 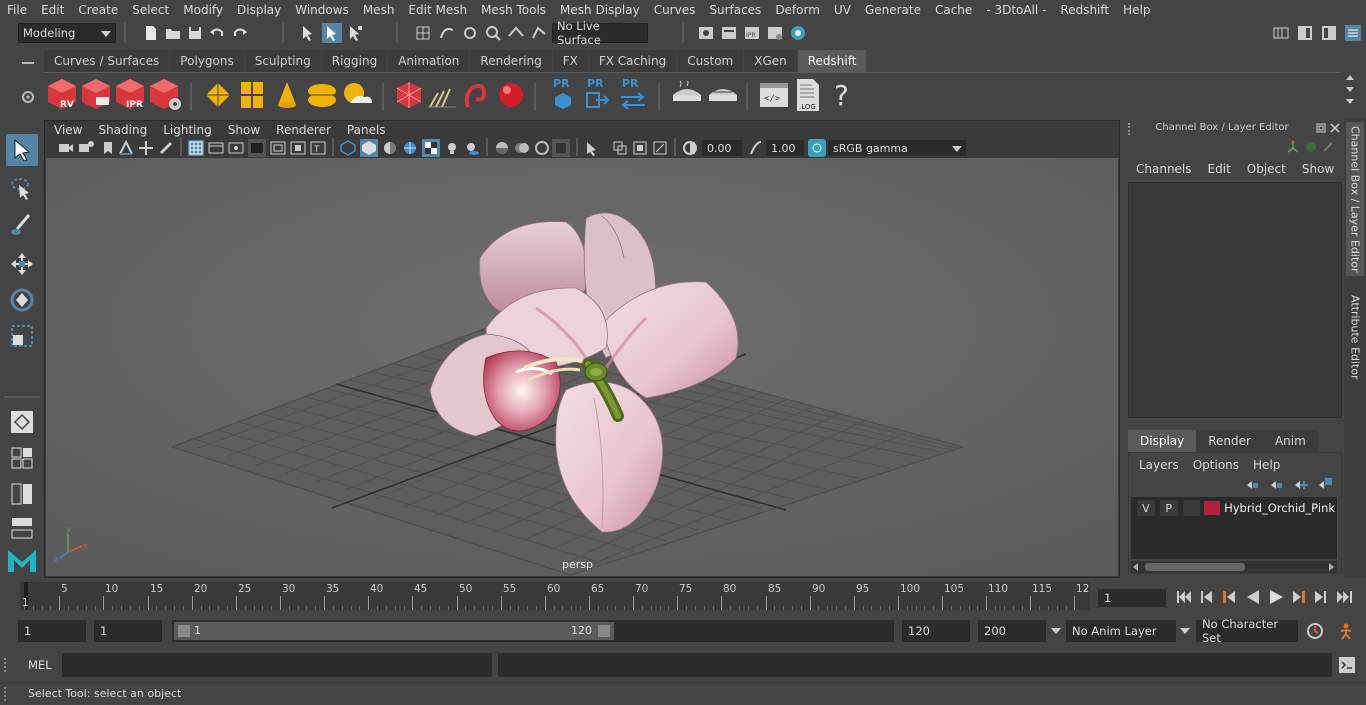 What do you see at coordinates (1012, 631) in the screenshot?
I see `anim-end-field: 200` at bounding box center [1012, 631].